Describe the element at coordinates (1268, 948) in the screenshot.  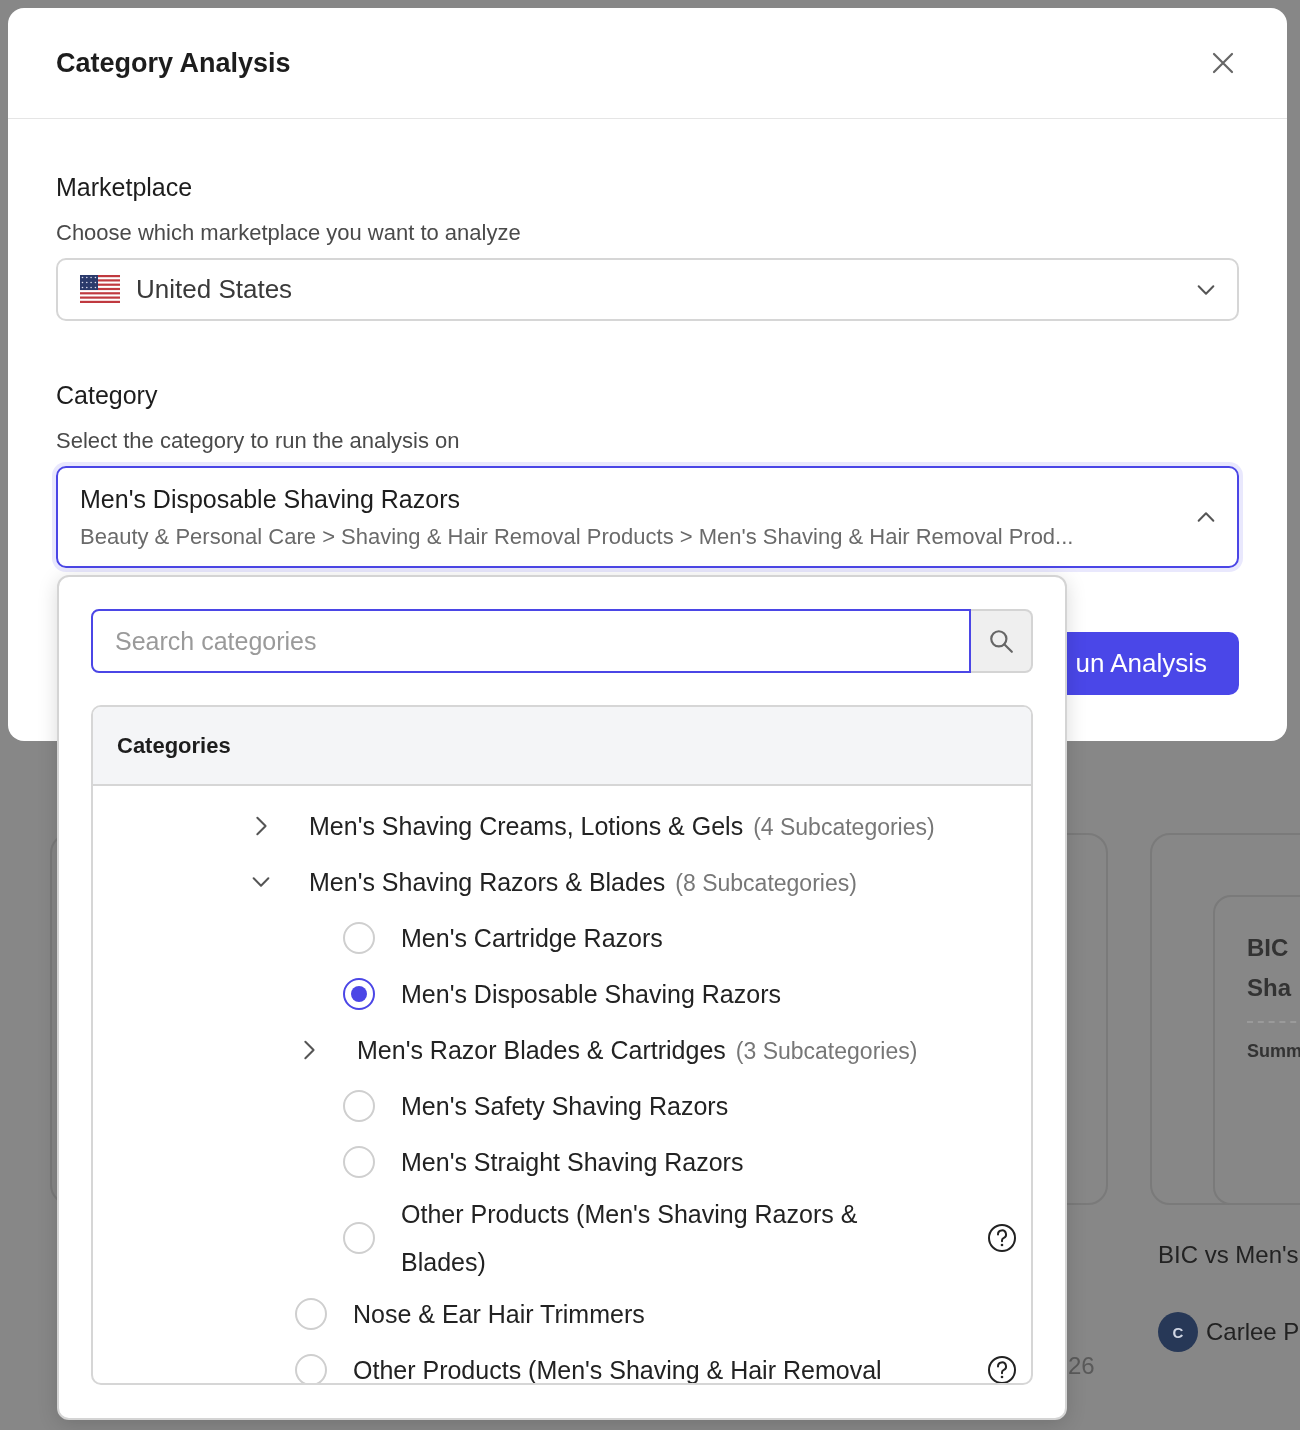
I see `preview-title: BIC` at that location.